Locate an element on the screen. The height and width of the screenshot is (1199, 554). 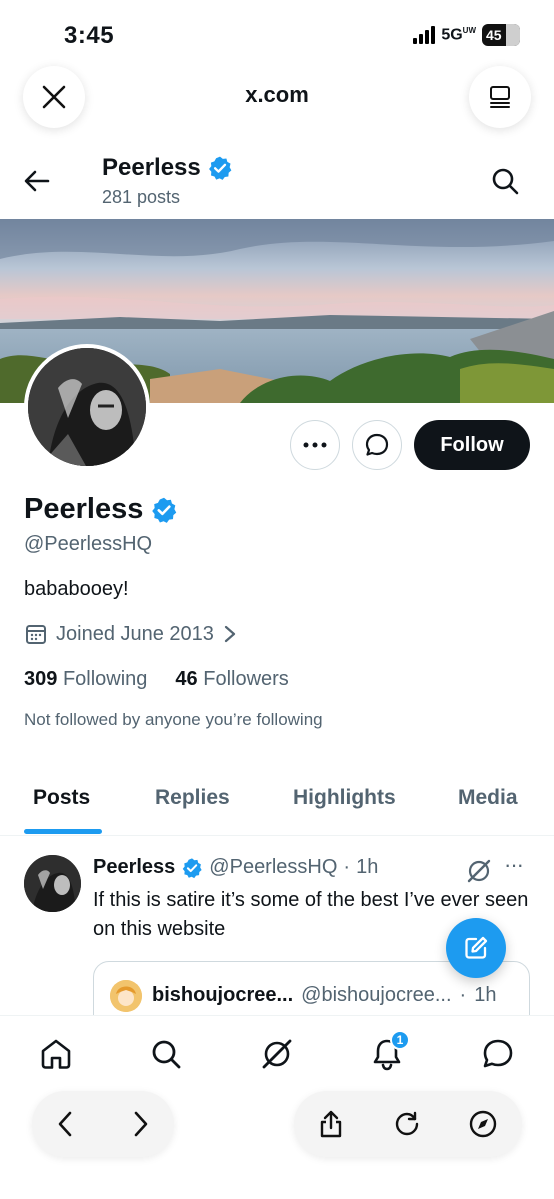
compose-icon is located at coordinates (476, 947).